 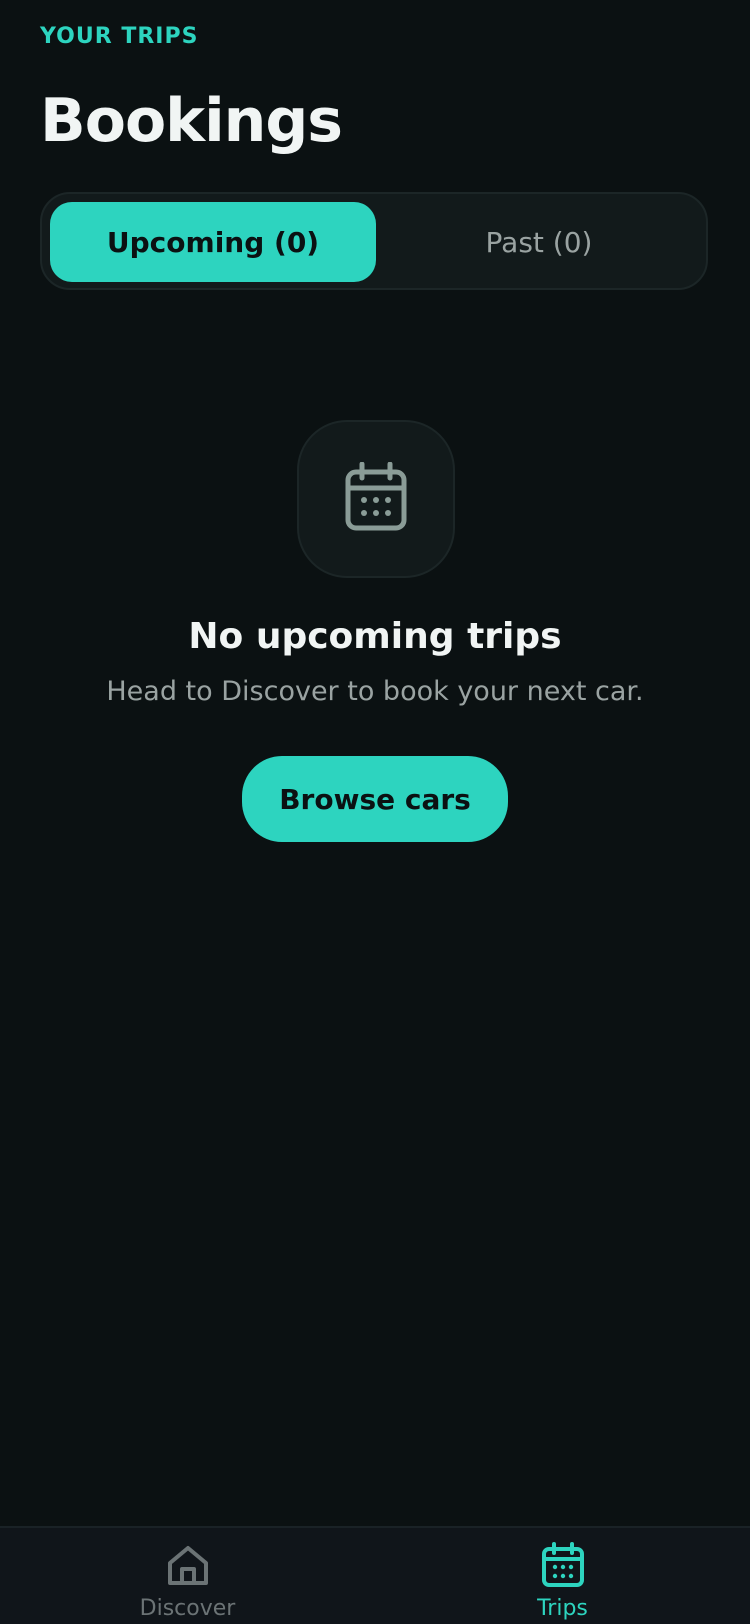 I want to click on empty-state-title: No upcoming trips, so click(x=375, y=636).